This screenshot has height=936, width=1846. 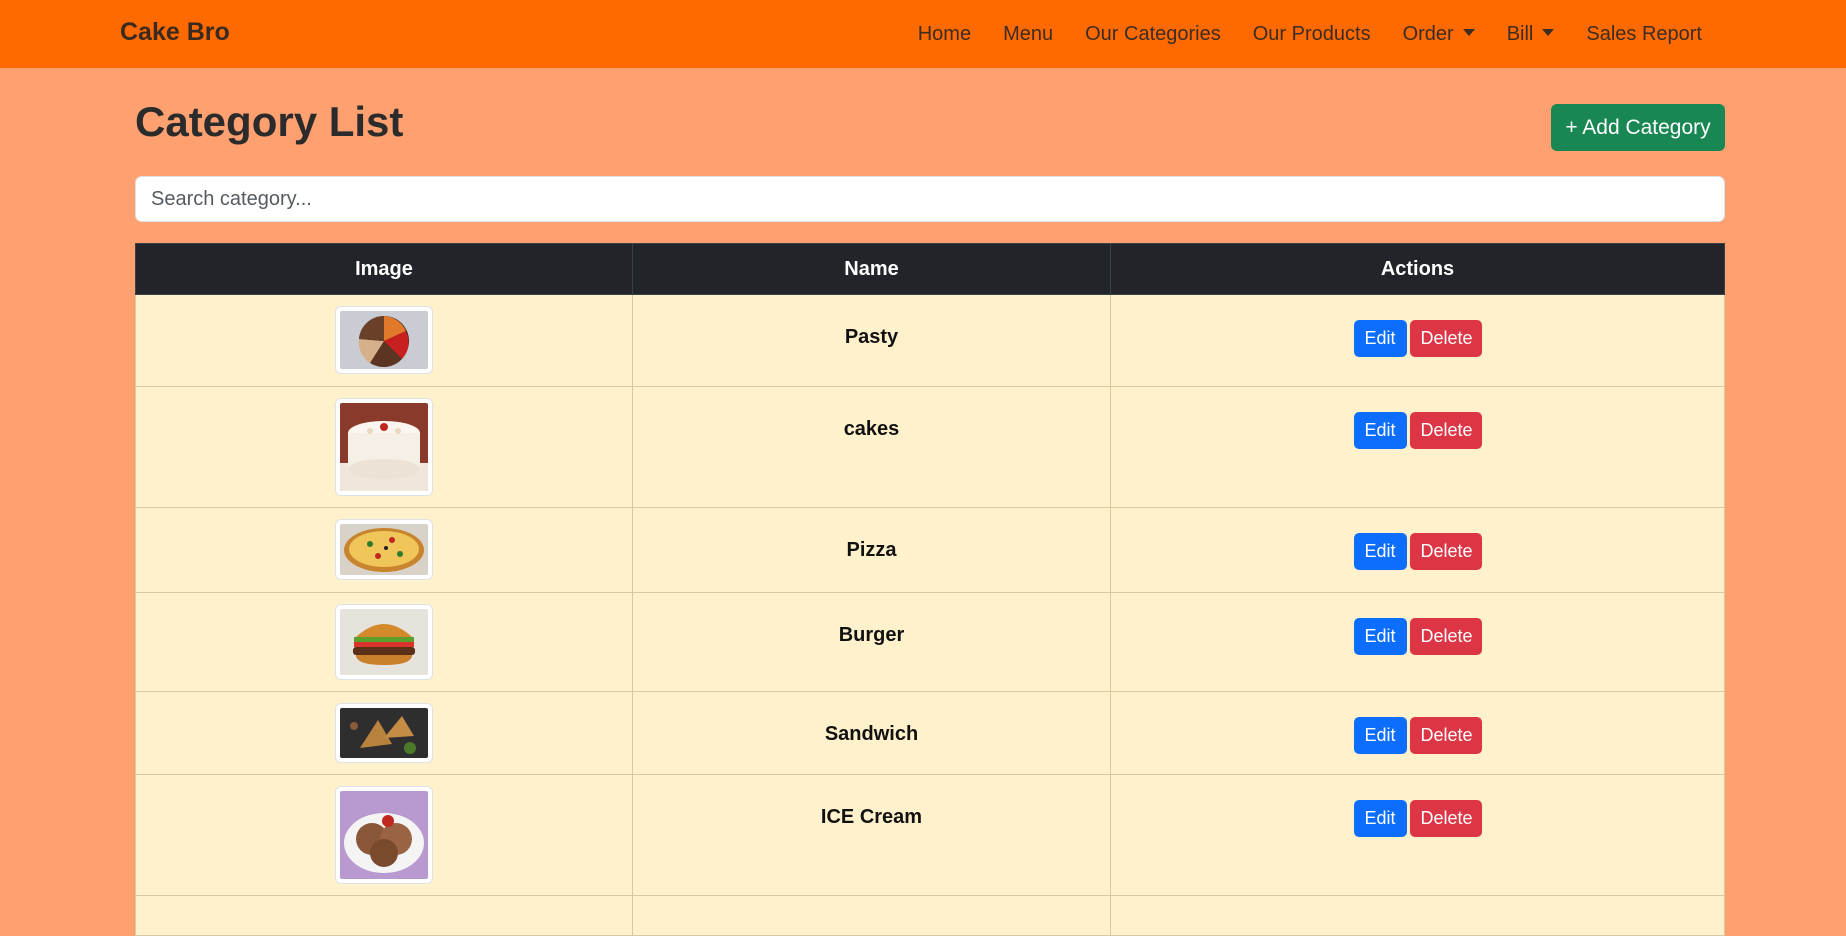 I want to click on table-row: Pizza Edit Delete, so click(x=930, y=550).